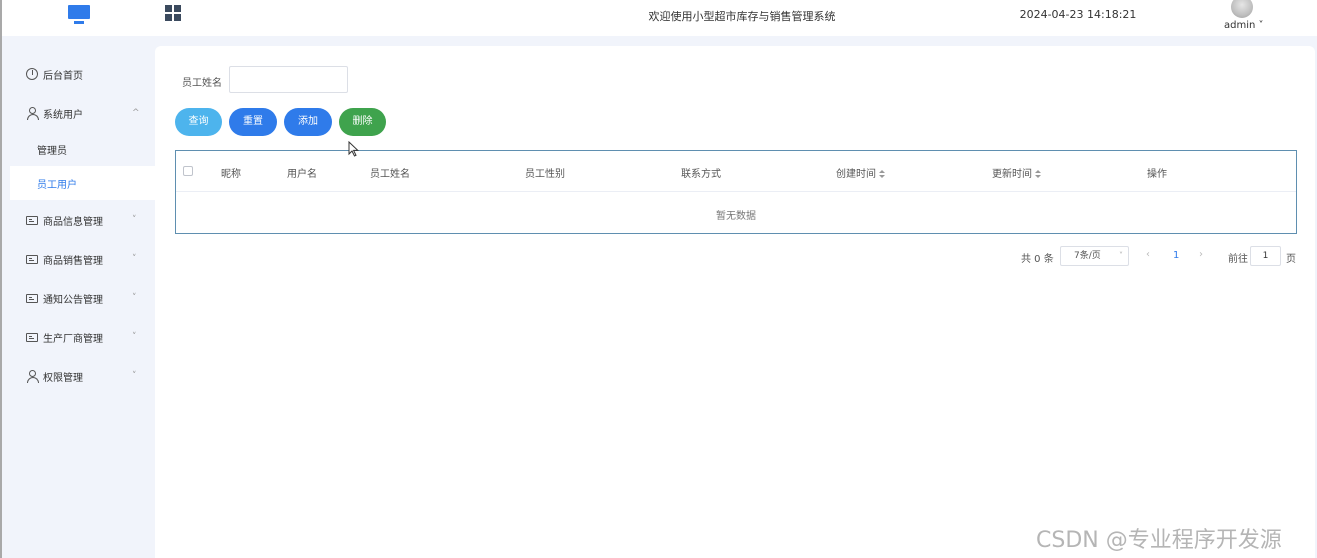 This screenshot has height=558, width=1317. Describe the element at coordinates (63, 378) in the screenshot. I see `sidebar-item-label: 权限管理` at that location.